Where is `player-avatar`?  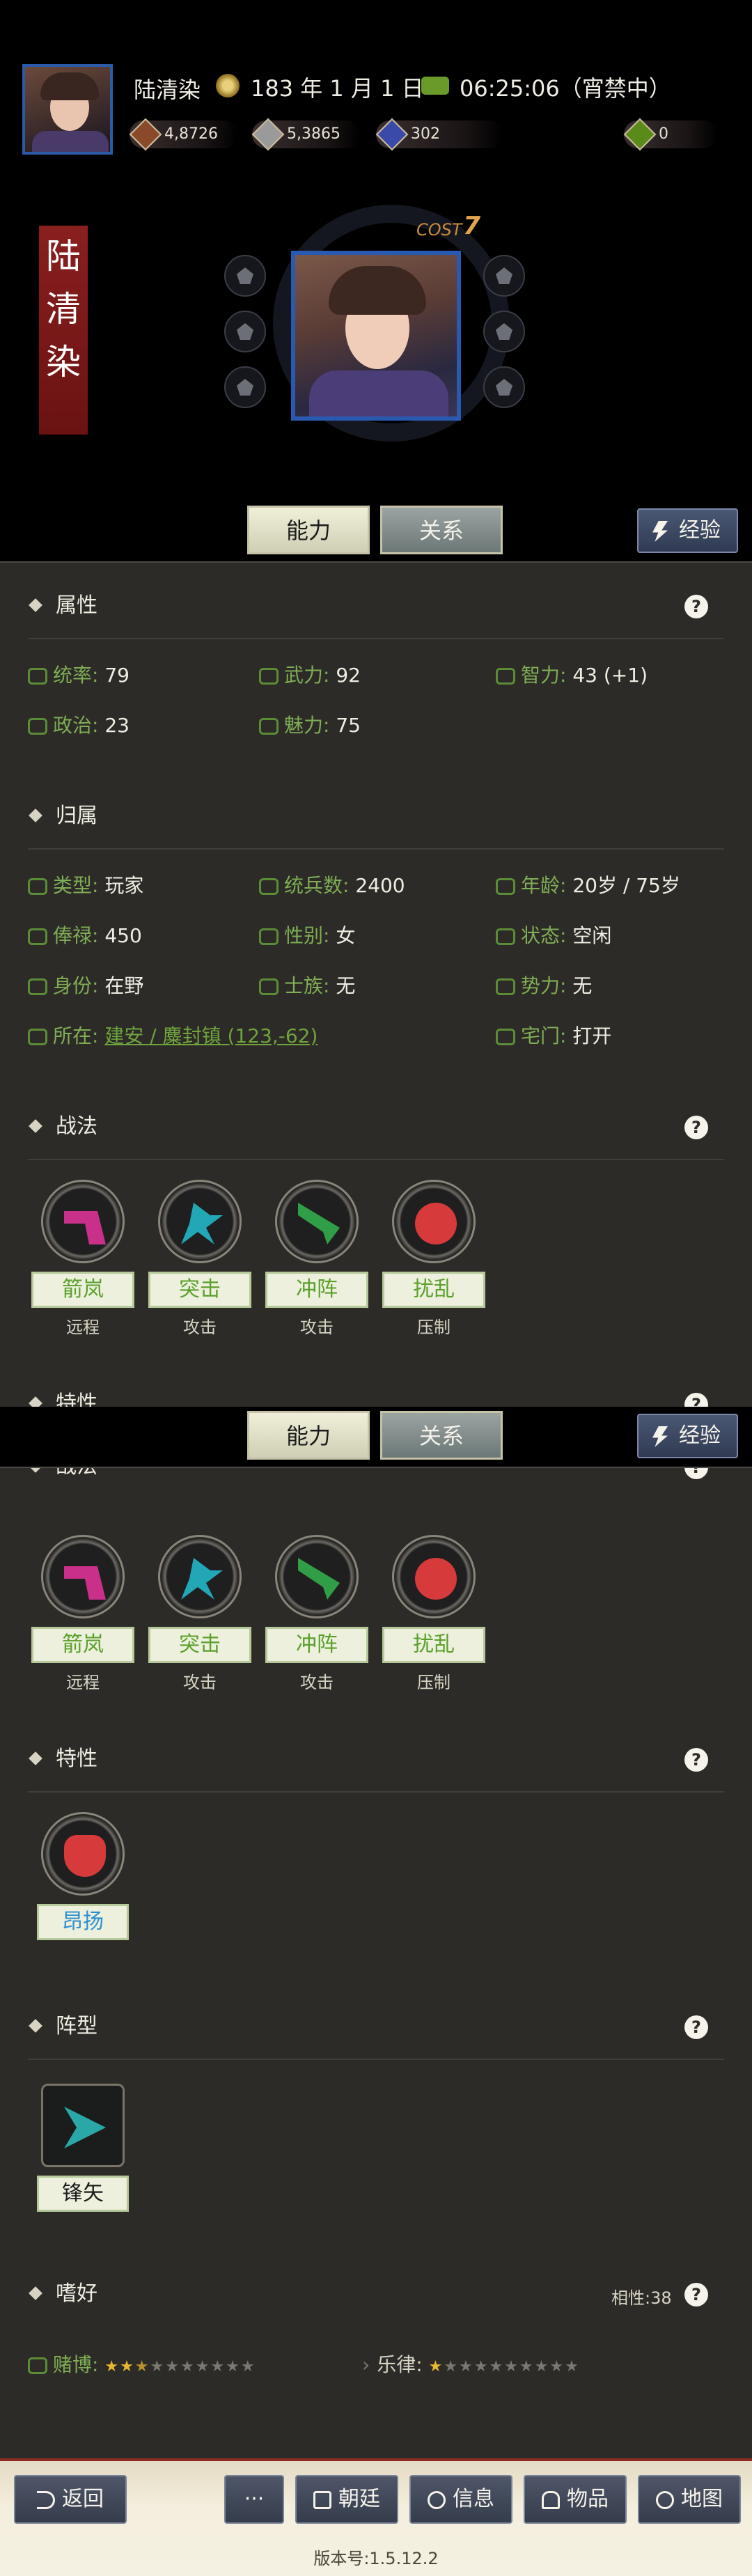
player-avatar is located at coordinates (67, 110).